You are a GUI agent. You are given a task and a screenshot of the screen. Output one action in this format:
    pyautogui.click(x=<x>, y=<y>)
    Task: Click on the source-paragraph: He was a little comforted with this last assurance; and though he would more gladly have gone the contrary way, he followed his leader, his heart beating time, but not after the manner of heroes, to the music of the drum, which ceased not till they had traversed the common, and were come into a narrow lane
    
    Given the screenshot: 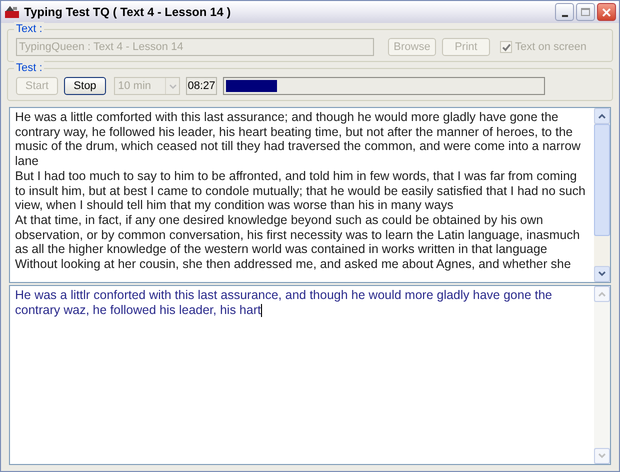 What is the action you would take?
    pyautogui.click(x=298, y=139)
    